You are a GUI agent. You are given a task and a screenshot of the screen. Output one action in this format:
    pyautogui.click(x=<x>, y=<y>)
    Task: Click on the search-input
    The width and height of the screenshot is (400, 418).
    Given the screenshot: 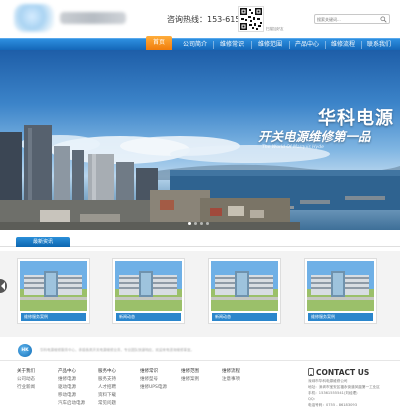 What is the action you would take?
    pyautogui.click(x=347, y=19)
    